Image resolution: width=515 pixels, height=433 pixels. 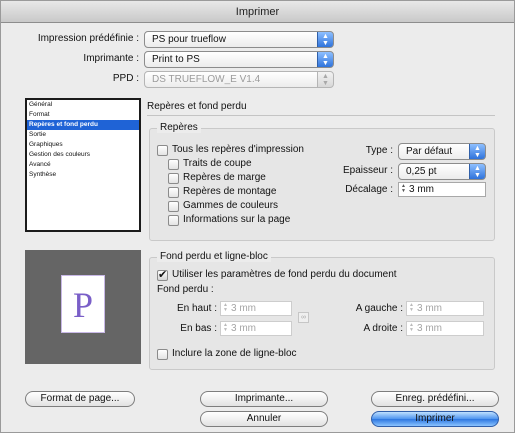 What do you see at coordinates (442, 189) in the screenshot?
I see `offset-field: ▲ ▼ 3 mm` at bounding box center [442, 189].